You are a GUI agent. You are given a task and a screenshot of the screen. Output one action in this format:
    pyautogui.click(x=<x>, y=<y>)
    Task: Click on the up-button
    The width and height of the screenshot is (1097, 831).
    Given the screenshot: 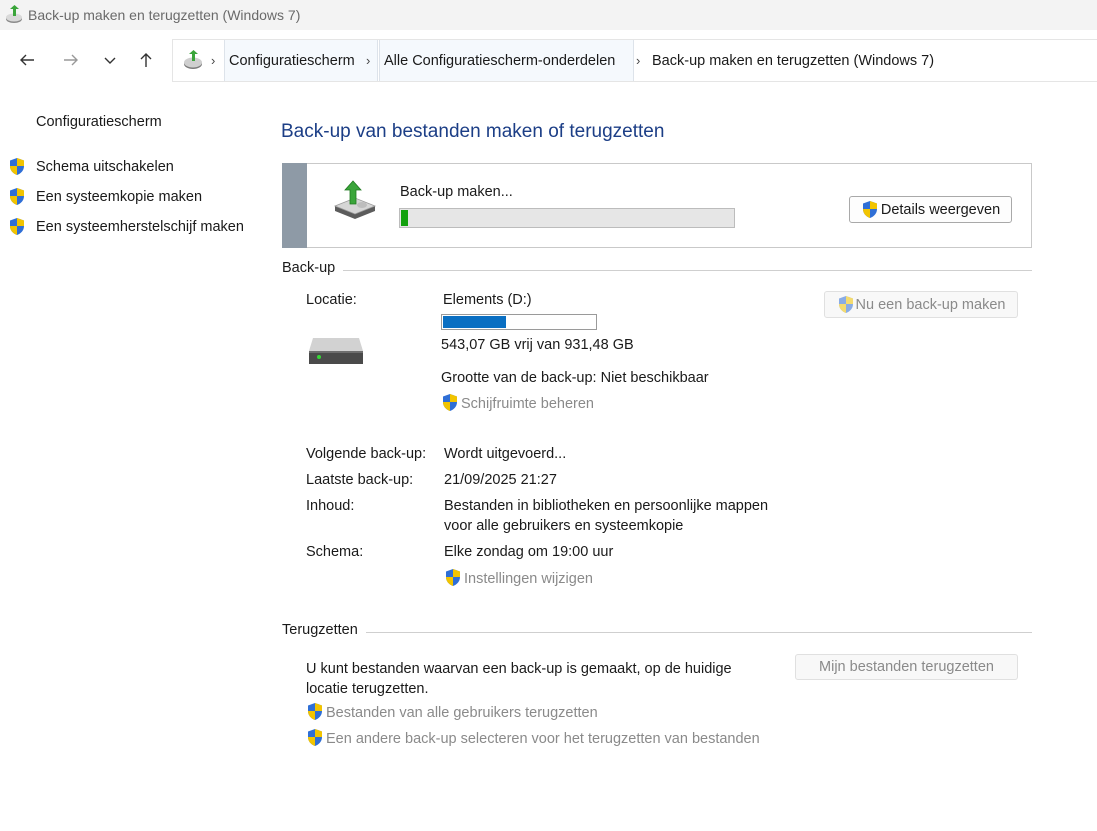 What is the action you would take?
    pyautogui.click(x=146, y=60)
    